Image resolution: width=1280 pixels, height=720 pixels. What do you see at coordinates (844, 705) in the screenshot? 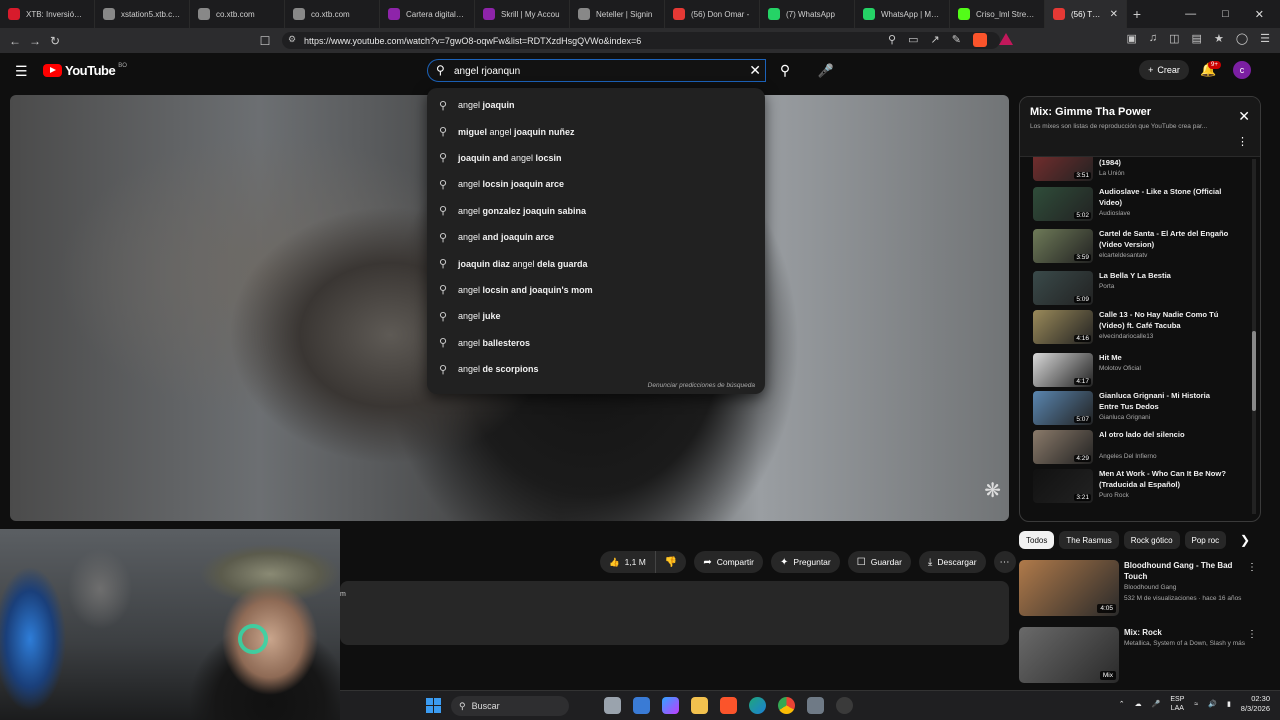
I see `settings-app-icon` at bounding box center [844, 705].